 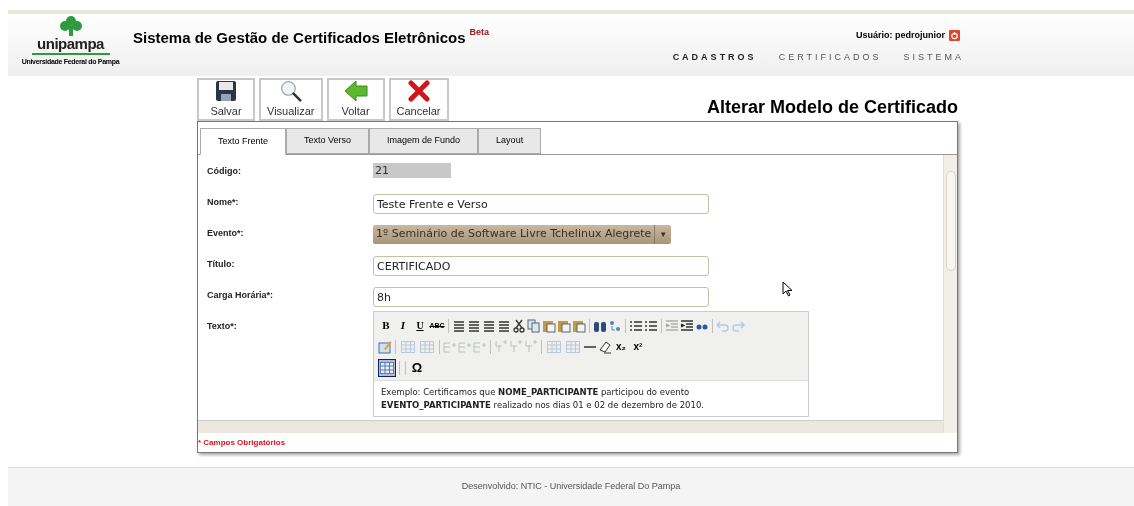 What do you see at coordinates (543, 399) in the screenshot?
I see `editor-text: Exemplo: Certificamos que NOME_PARTICIPANTE participou do evento EVENTO_PARTICIPANTE realizado nos dias 01 e 02 de dezembro de 2010.` at bounding box center [543, 399].